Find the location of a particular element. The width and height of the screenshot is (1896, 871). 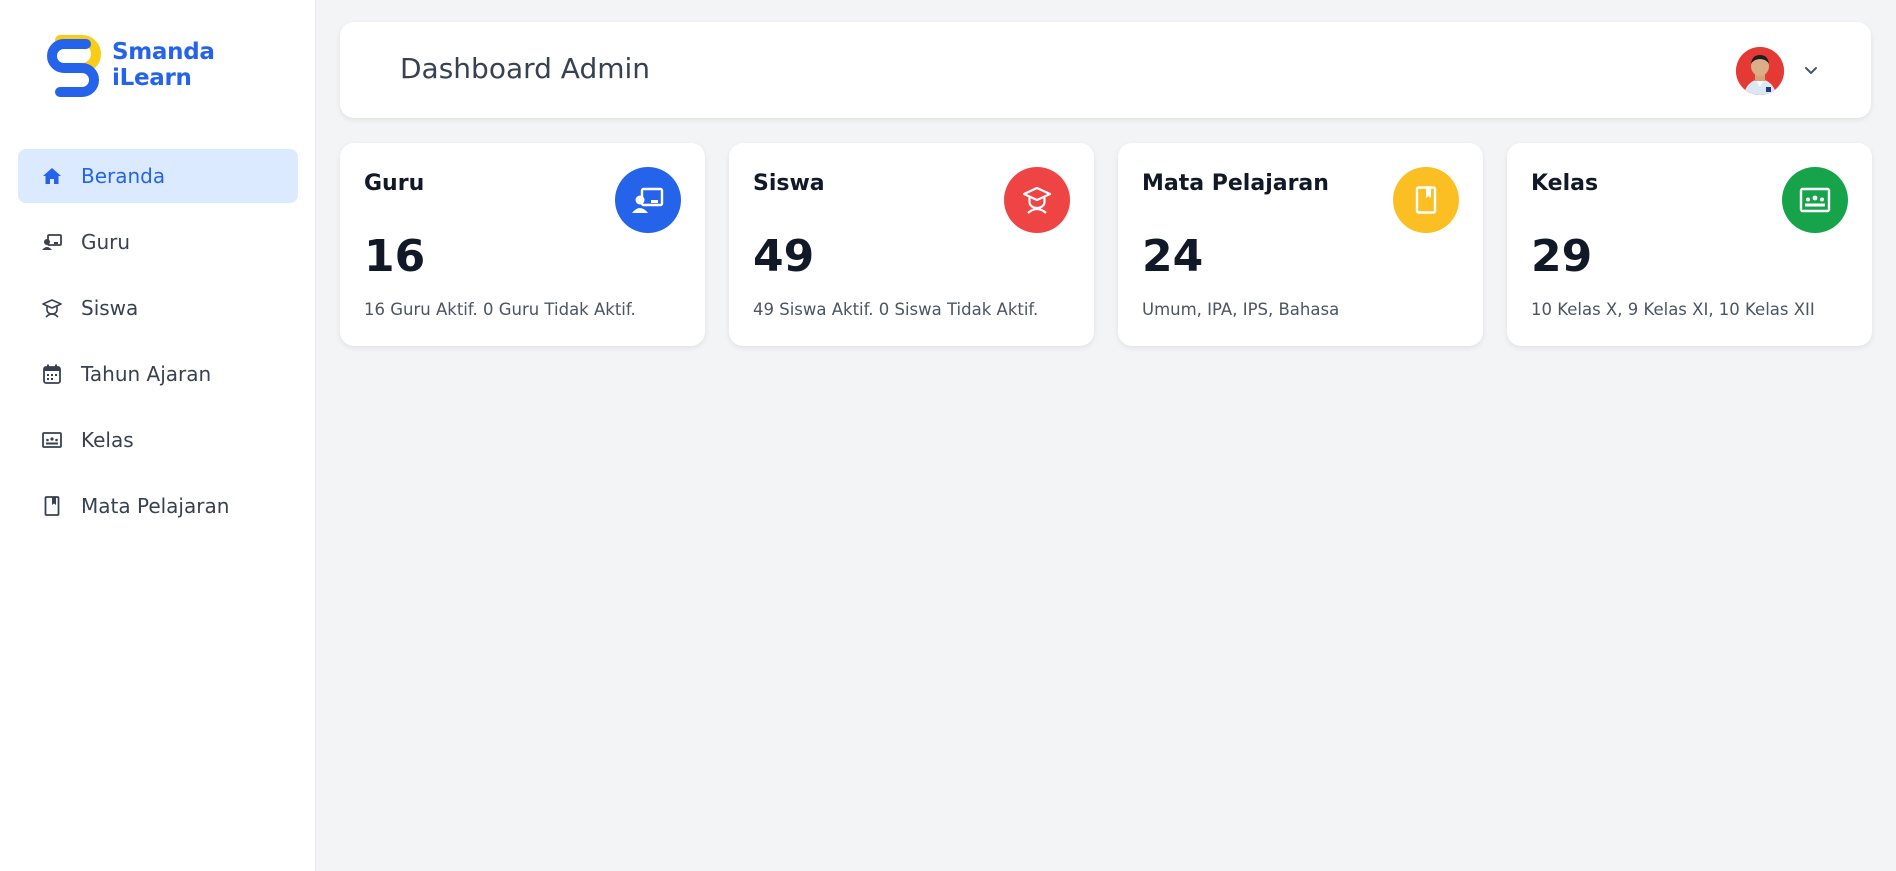

calendar-icon is located at coordinates (52, 374).